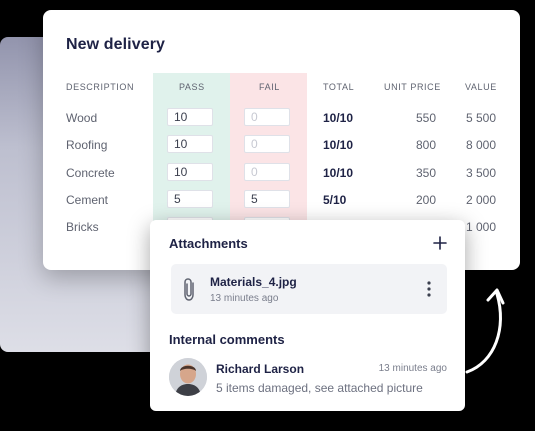 This screenshot has width=535, height=431. Describe the element at coordinates (244, 298) in the screenshot. I see `attachment-time: 13 minutes ago` at that location.